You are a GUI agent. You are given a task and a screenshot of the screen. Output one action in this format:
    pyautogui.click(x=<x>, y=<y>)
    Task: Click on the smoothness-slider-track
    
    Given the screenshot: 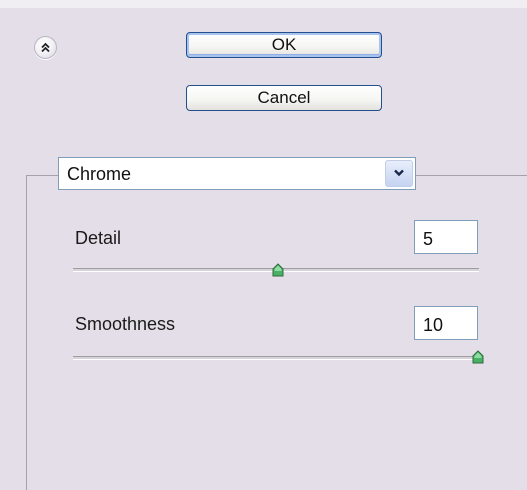 What is the action you would take?
    pyautogui.click(x=276, y=358)
    